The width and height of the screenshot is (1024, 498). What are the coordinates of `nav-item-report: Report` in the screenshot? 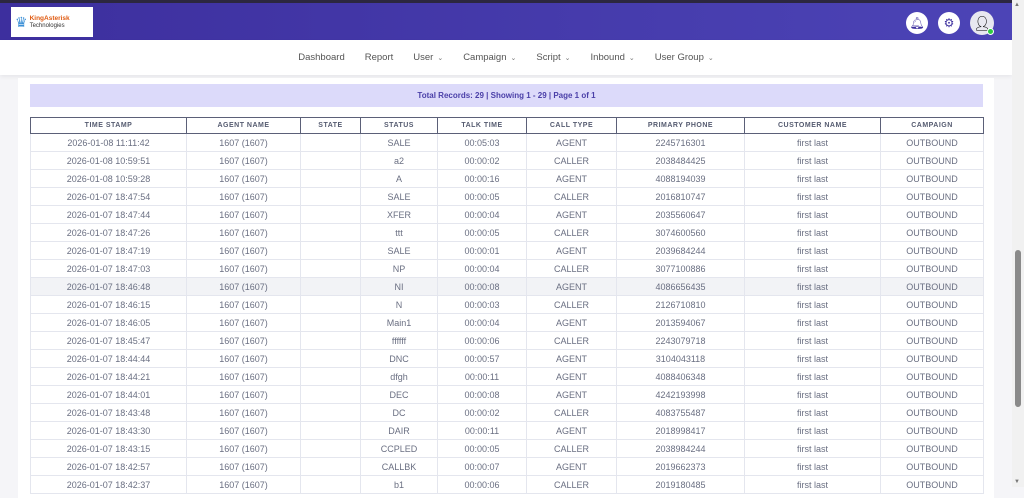 It's located at (379, 57).